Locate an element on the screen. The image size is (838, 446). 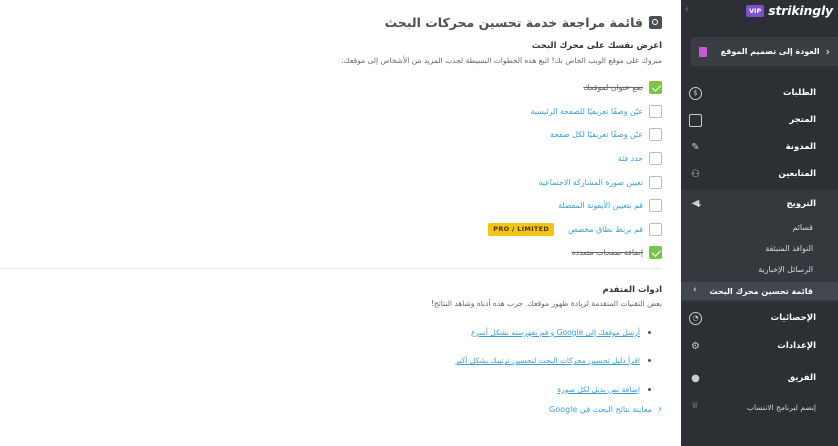
checklist-item-label: عيّن وصفًا تعريفيًا للصفحة الرئيسية is located at coordinates (587, 111).